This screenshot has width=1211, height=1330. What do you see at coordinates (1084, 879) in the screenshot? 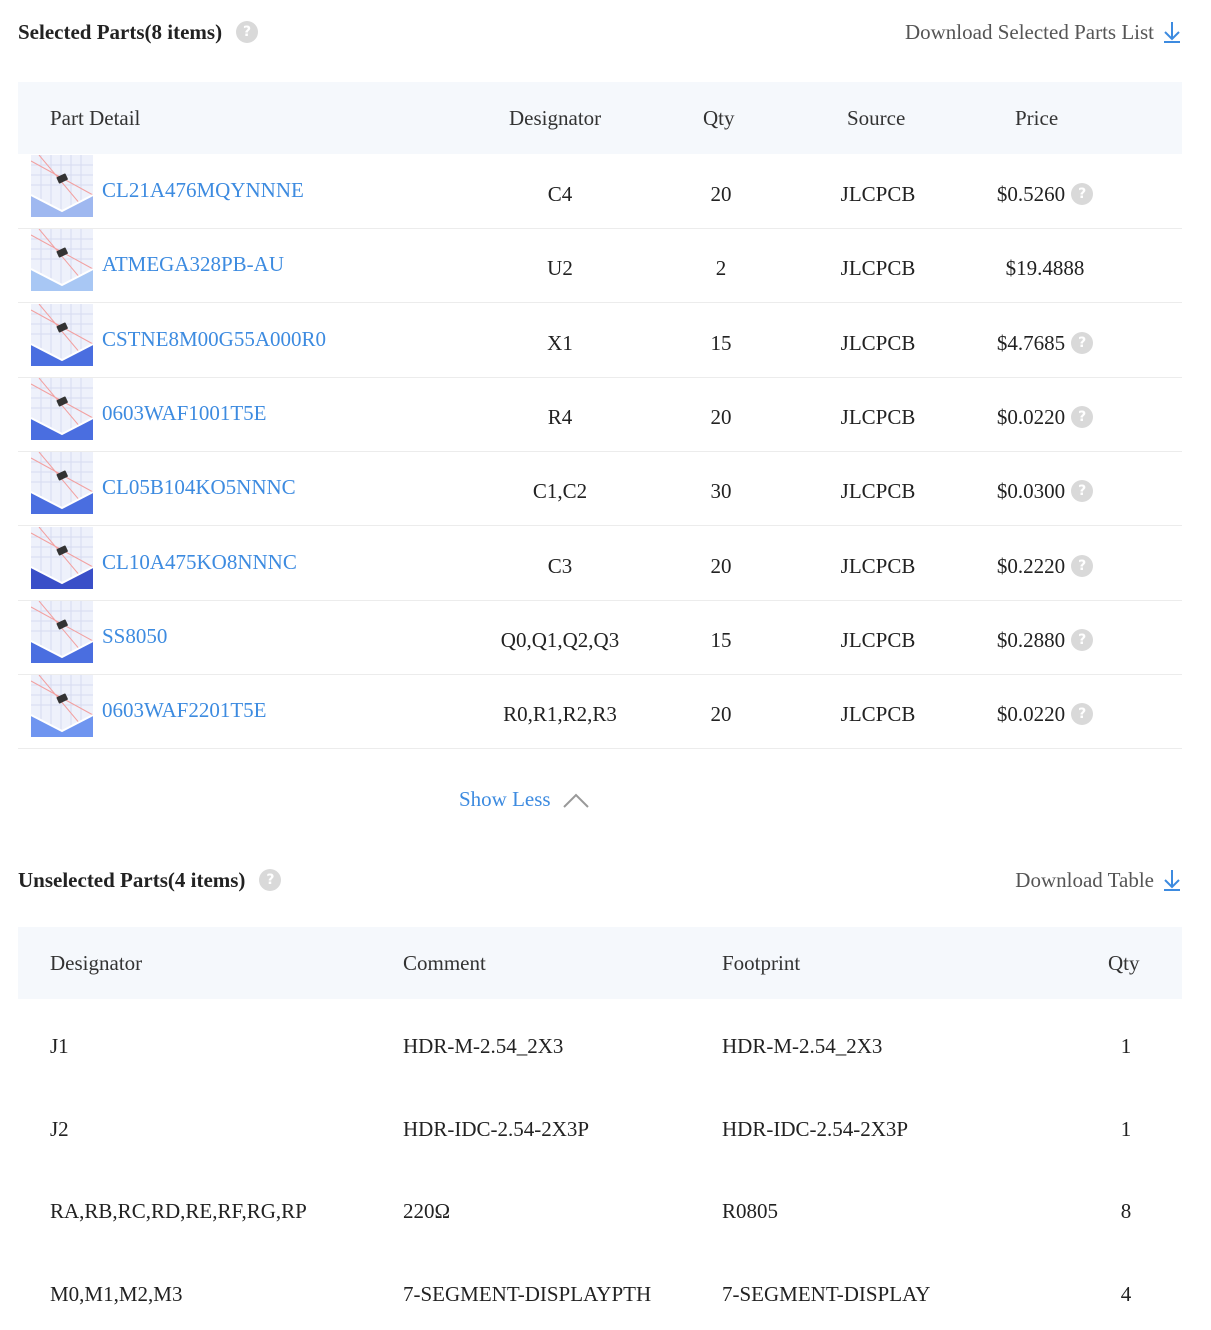
I see `download-table-label: Download Table` at bounding box center [1084, 879].